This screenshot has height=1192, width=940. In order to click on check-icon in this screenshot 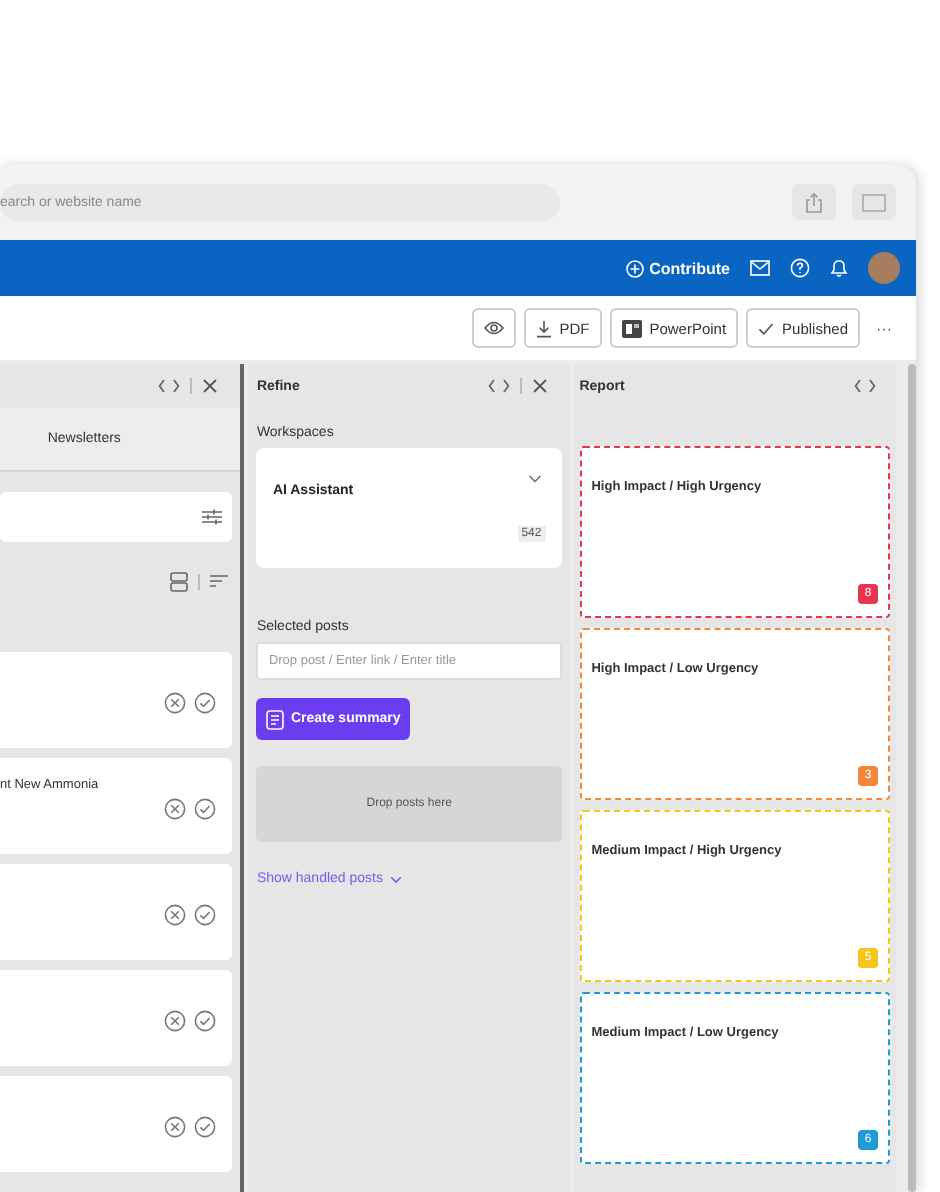, I will do `click(766, 328)`.